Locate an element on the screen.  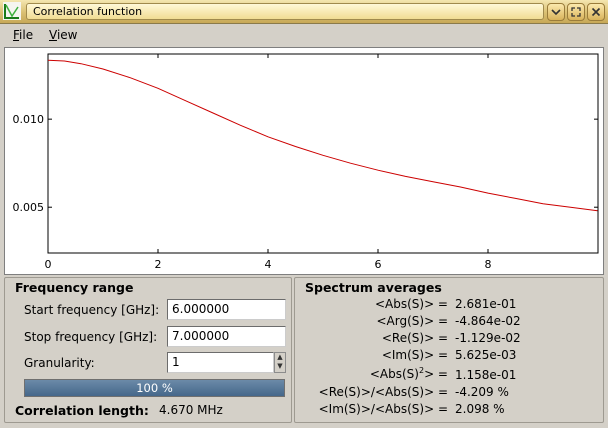
avg-row-abs-squared: <Abs(S)2> = is located at coordinates (371, 374).